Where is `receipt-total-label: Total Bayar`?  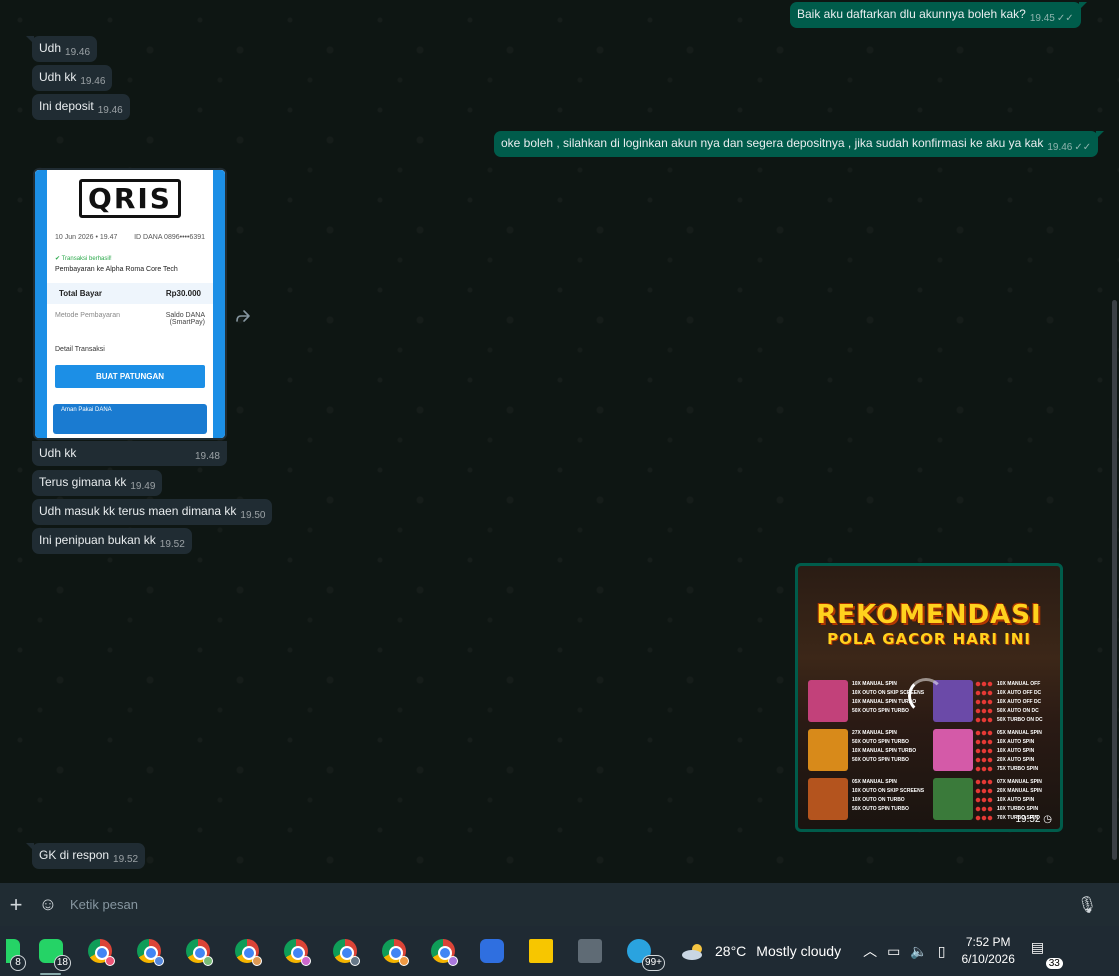
receipt-total-label: Total Bayar is located at coordinates (80, 293).